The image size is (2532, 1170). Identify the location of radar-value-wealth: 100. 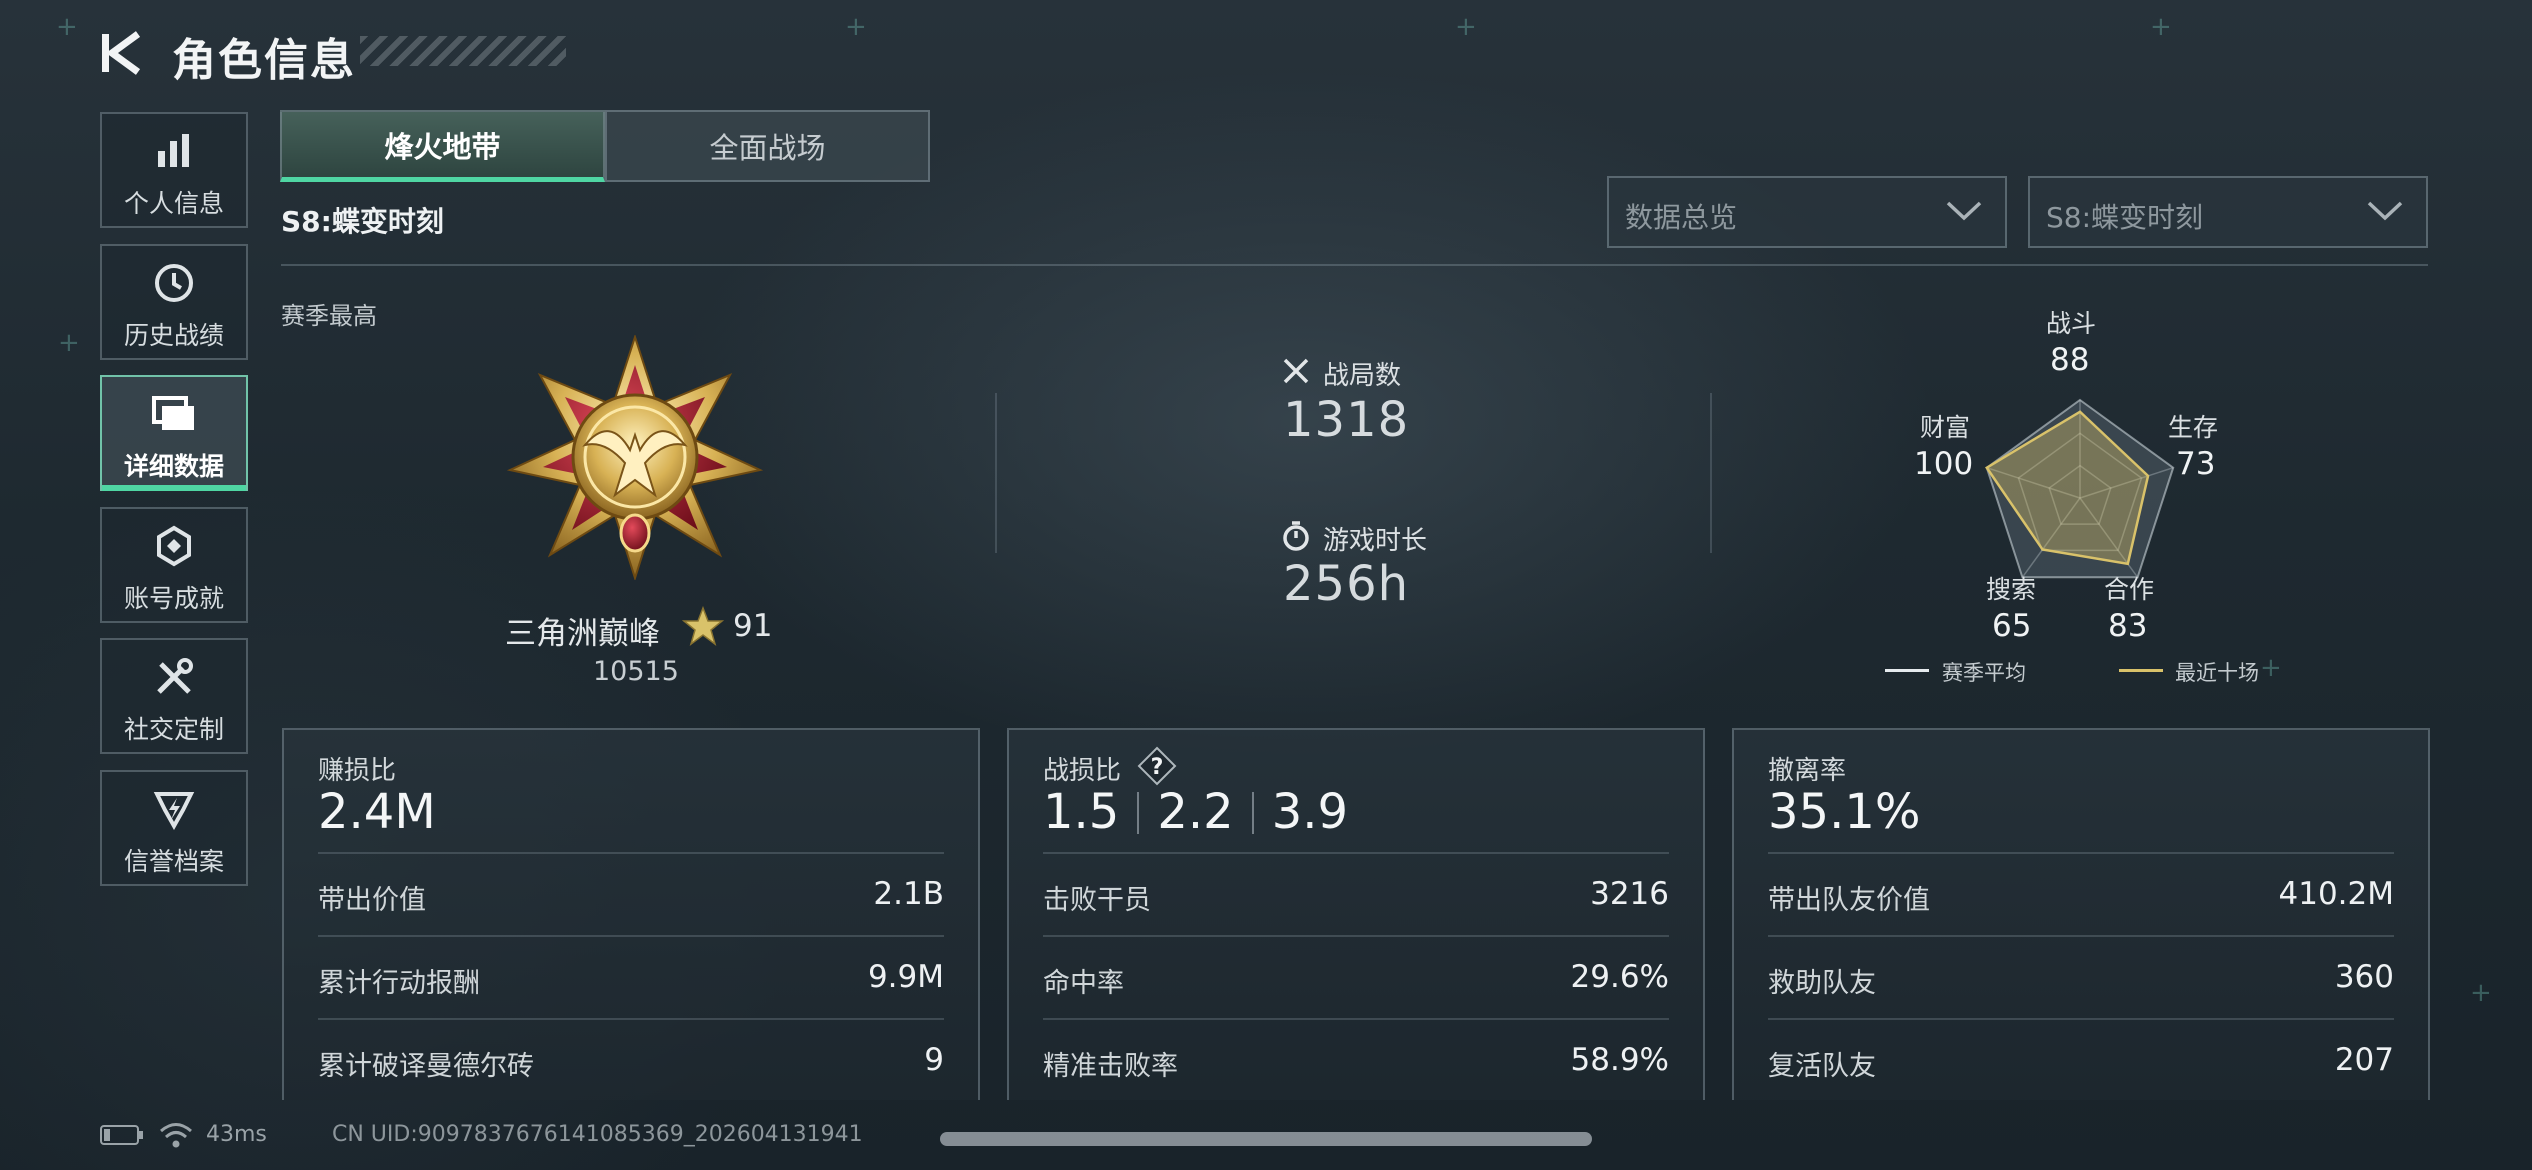
(1944, 464).